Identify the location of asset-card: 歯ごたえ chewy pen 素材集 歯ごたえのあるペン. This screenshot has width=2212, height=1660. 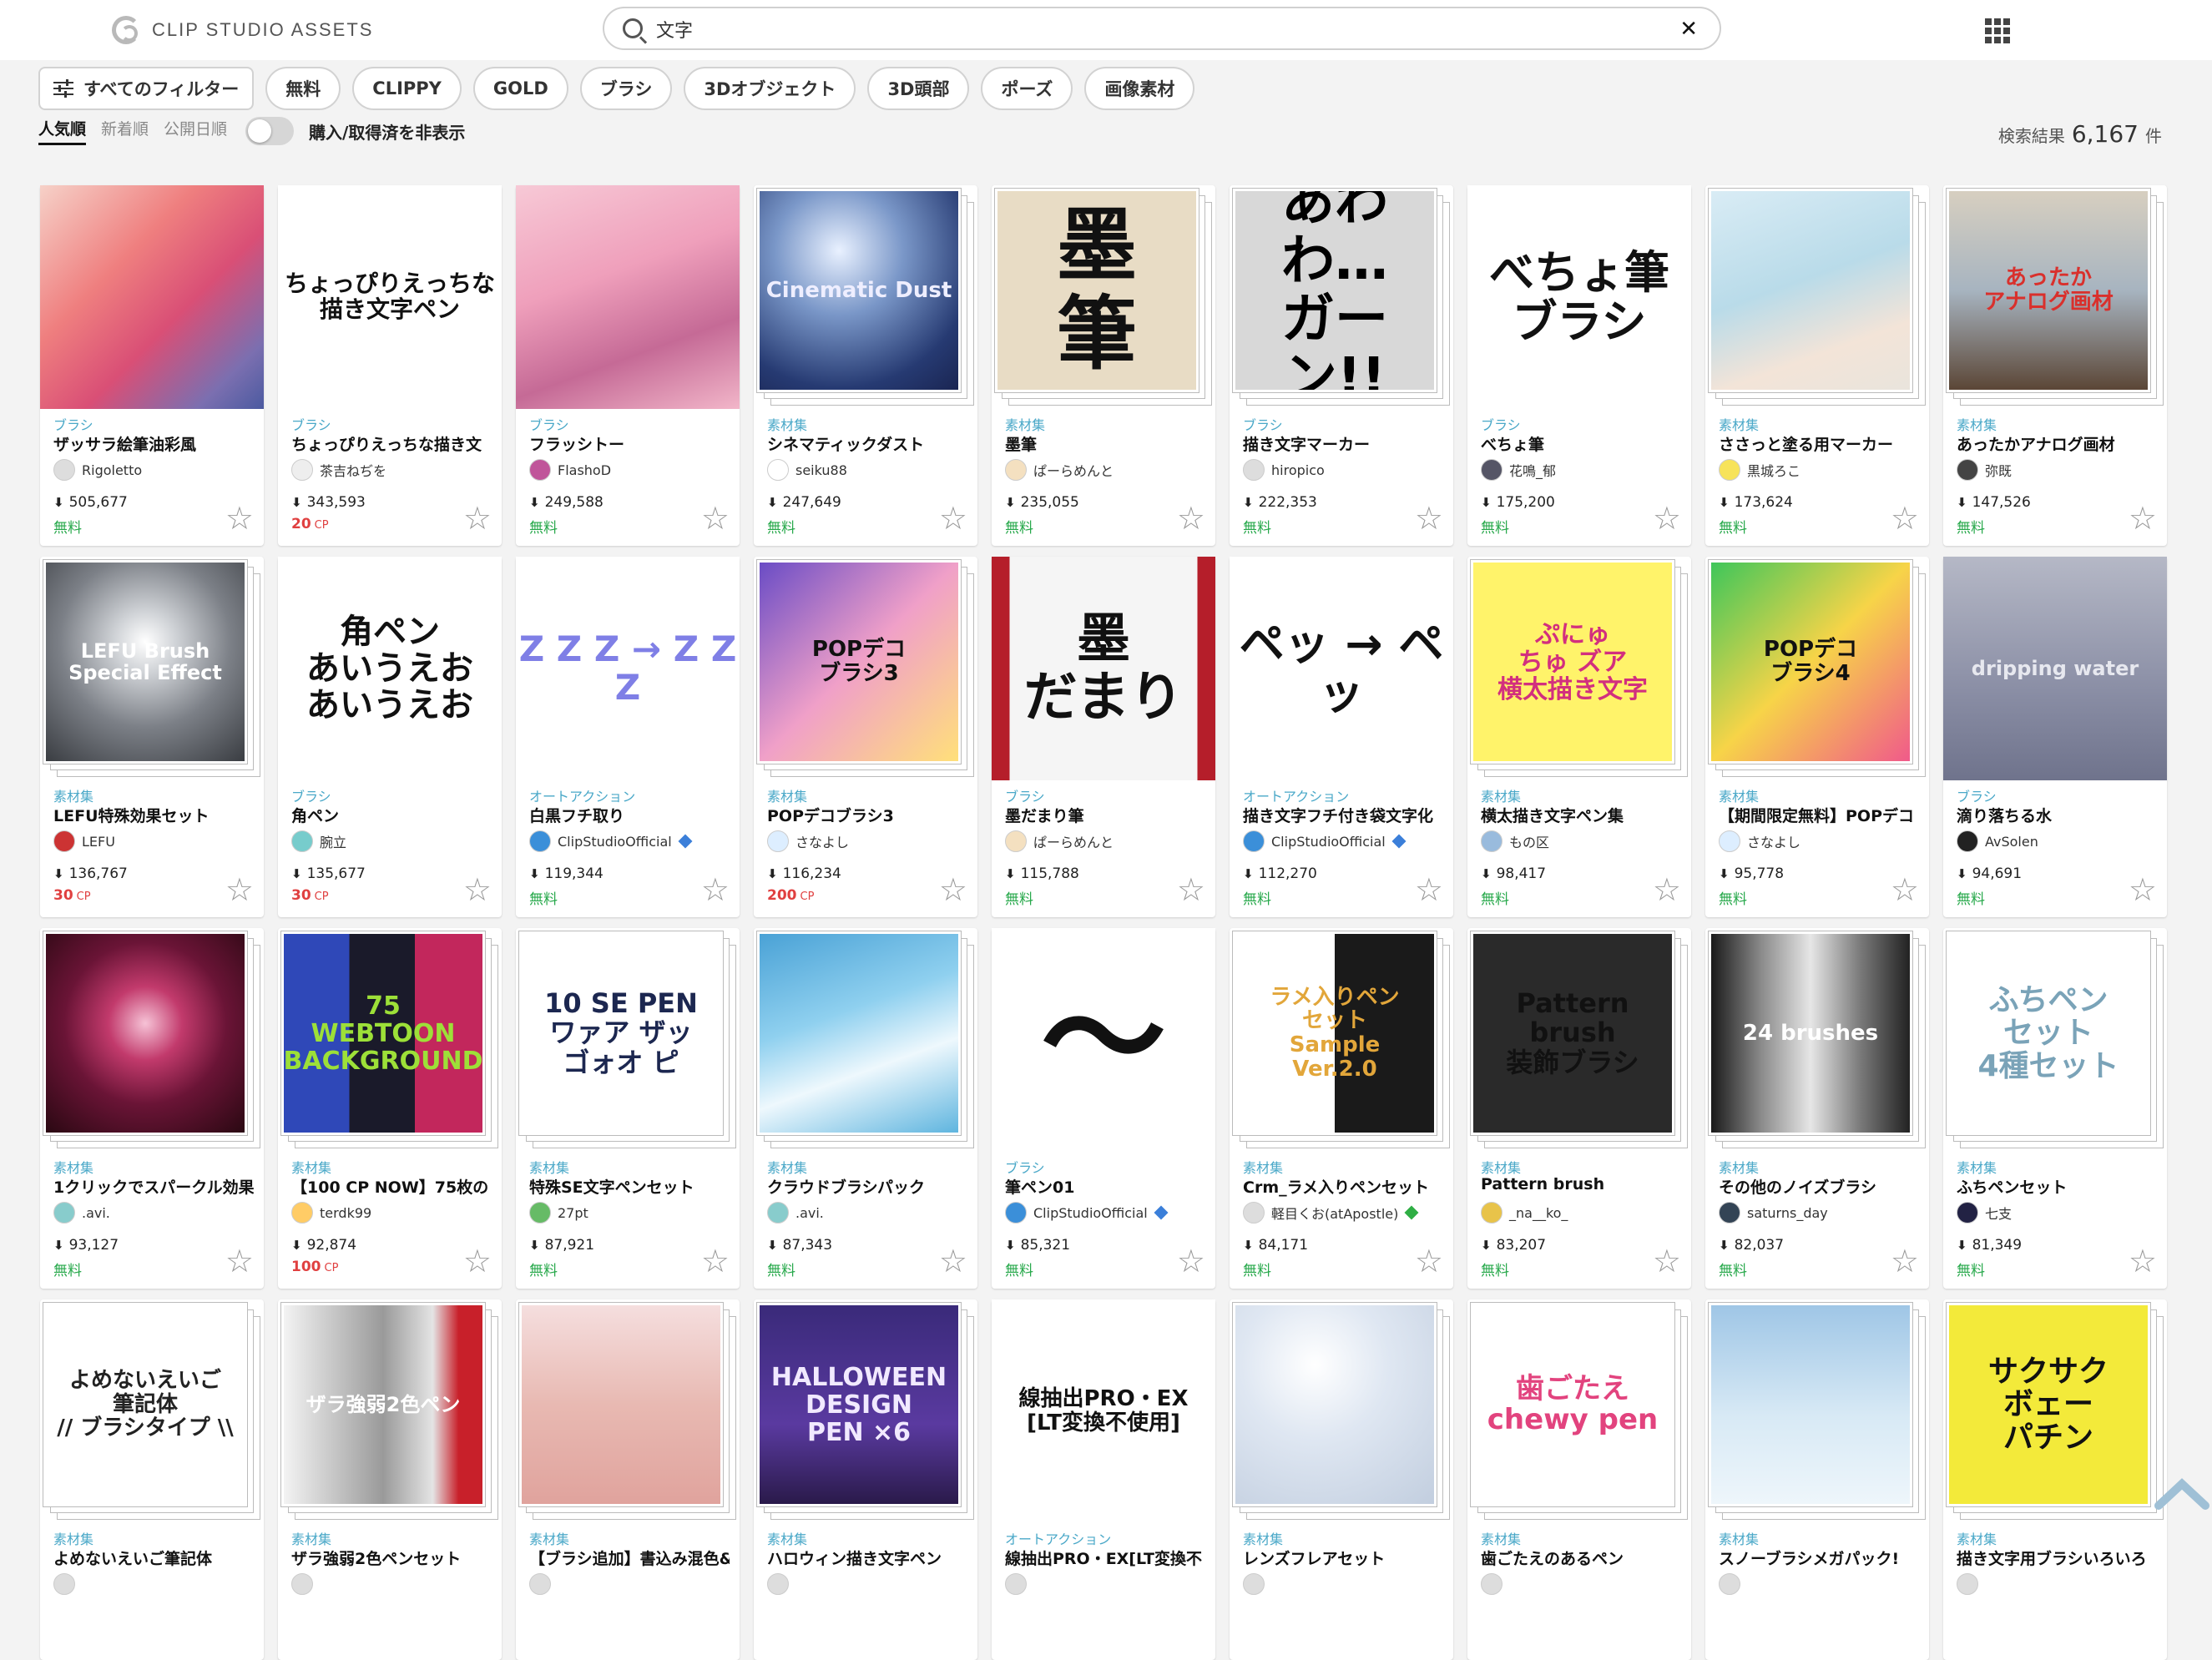
(1579, 1480).